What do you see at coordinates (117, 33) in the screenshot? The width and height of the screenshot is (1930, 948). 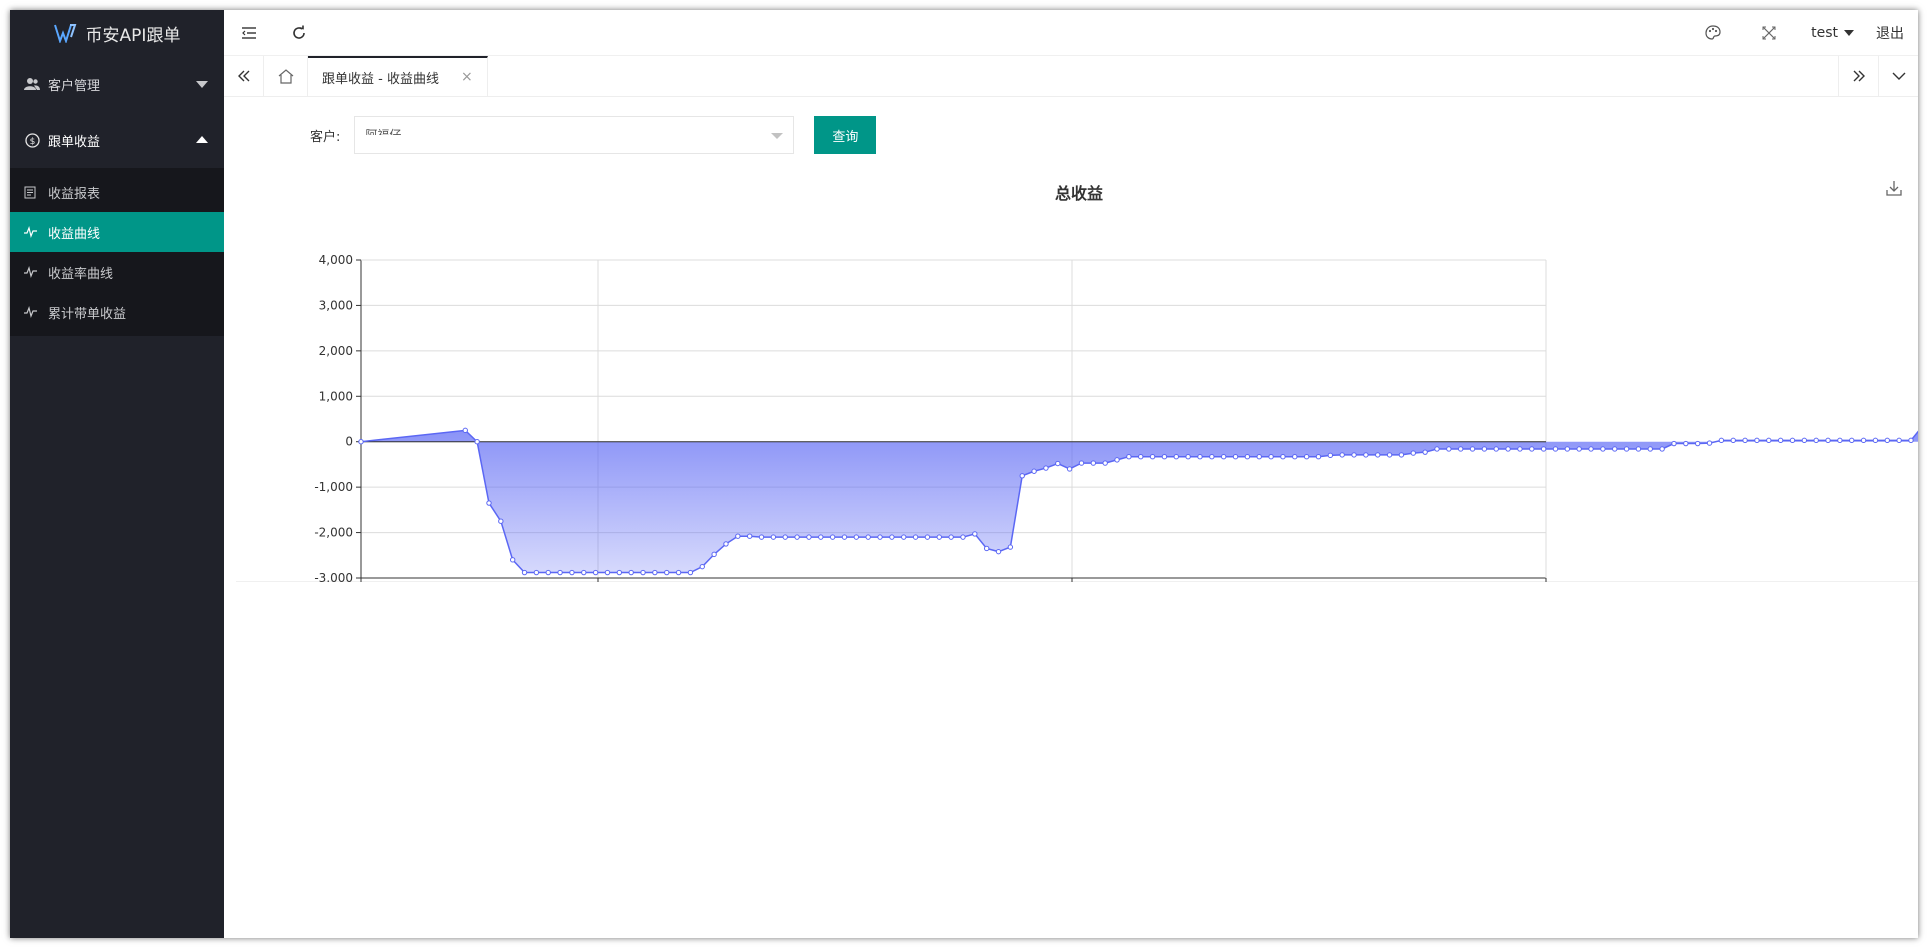 I see `app-logo: 币安API跟单` at bounding box center [117, 33].